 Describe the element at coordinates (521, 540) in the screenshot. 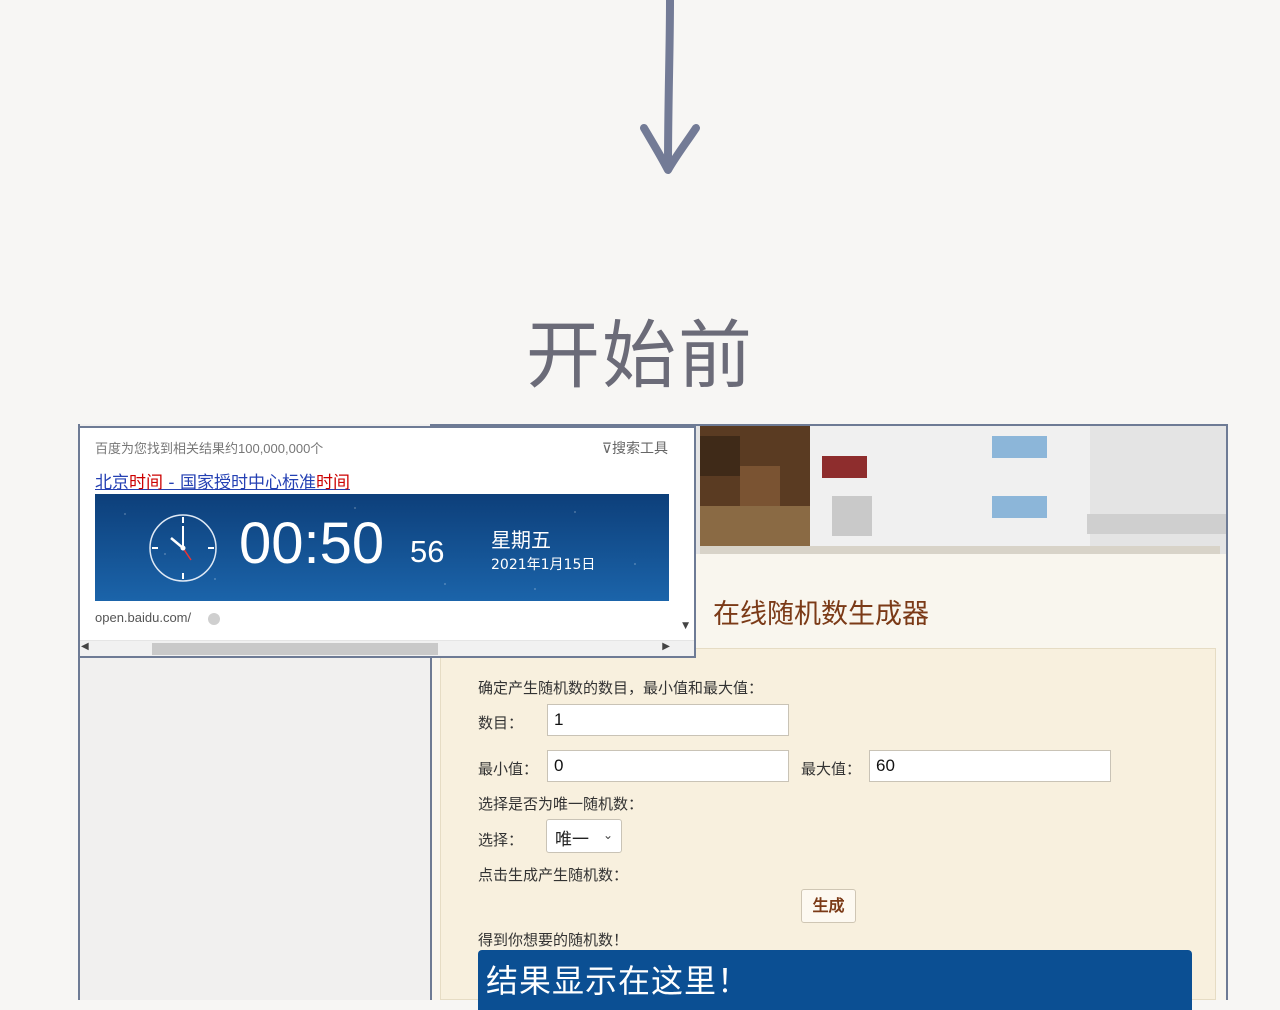

I see `weekday: 星期五` at that location.